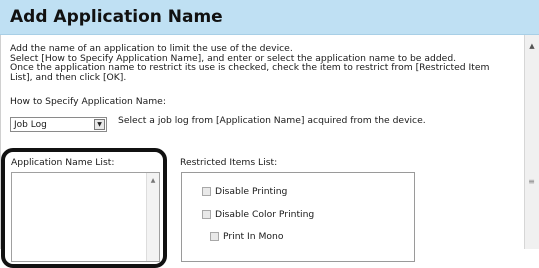 The image size is (539, 268). I want to click on description-line: List], and then click [OK]., so click(68, 77).